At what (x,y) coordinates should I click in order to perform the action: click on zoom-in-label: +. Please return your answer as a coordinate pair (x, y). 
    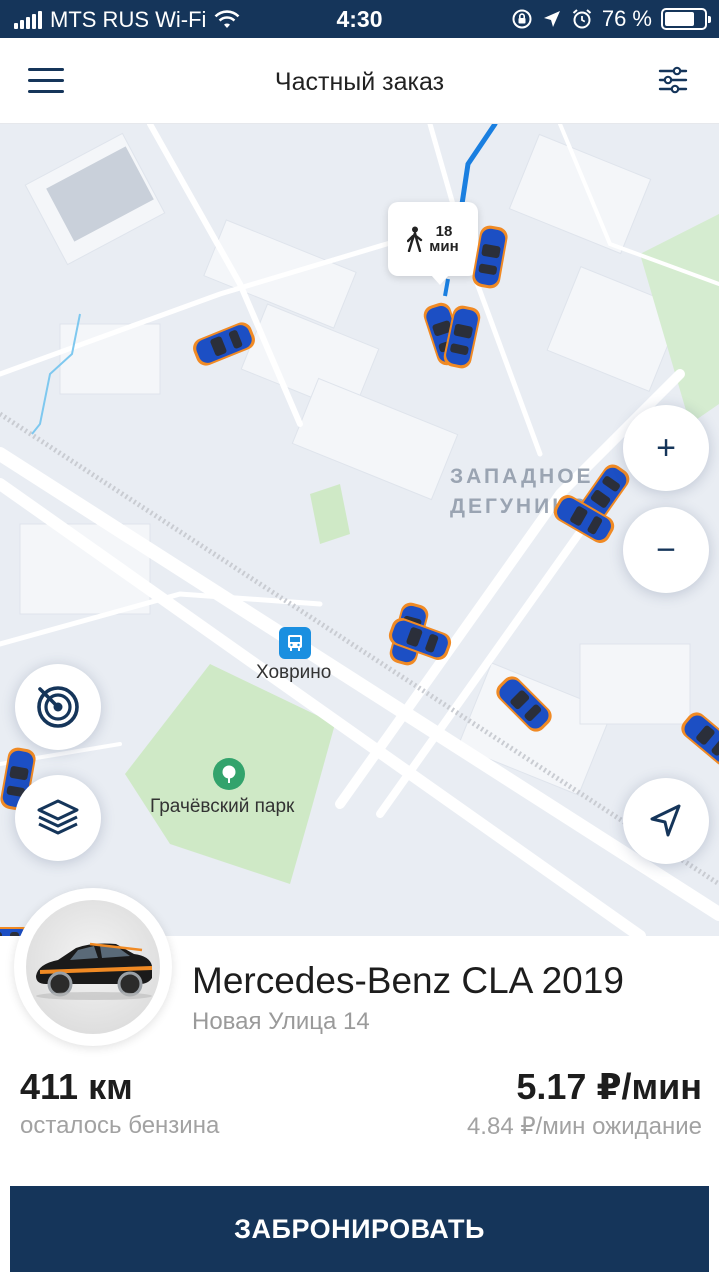
    Looking at the image, I should click on (666, 447).